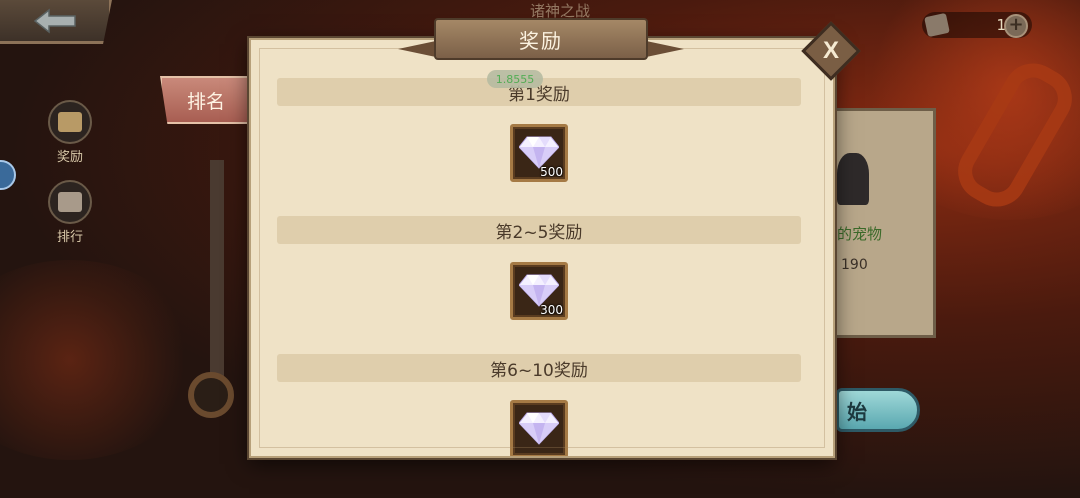 This screenshot has height=498, width=1080. I want to click on lava-glow, so click(100, 360).